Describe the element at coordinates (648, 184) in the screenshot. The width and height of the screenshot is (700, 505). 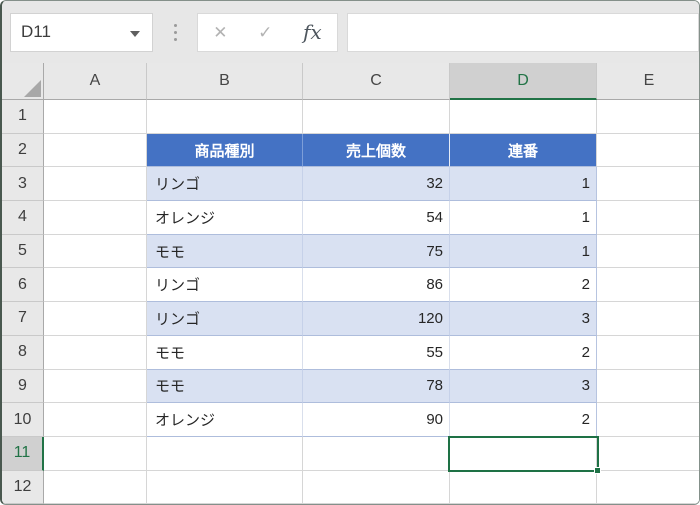
I see `cell-E3` at that location.